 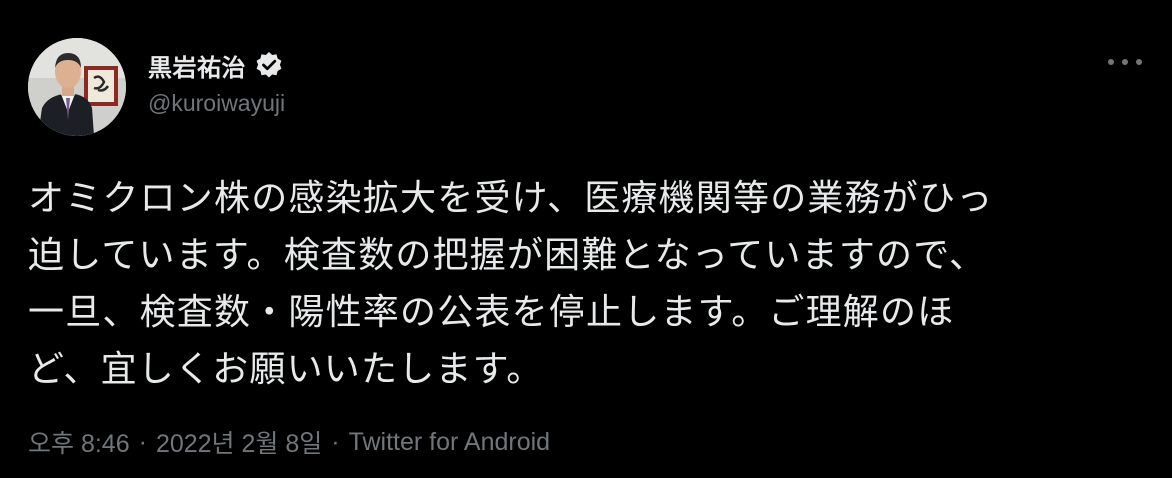 I want to click on tweet-header: 黒岩祐治 @kuroiwayuji, so click(x=156, y=87).